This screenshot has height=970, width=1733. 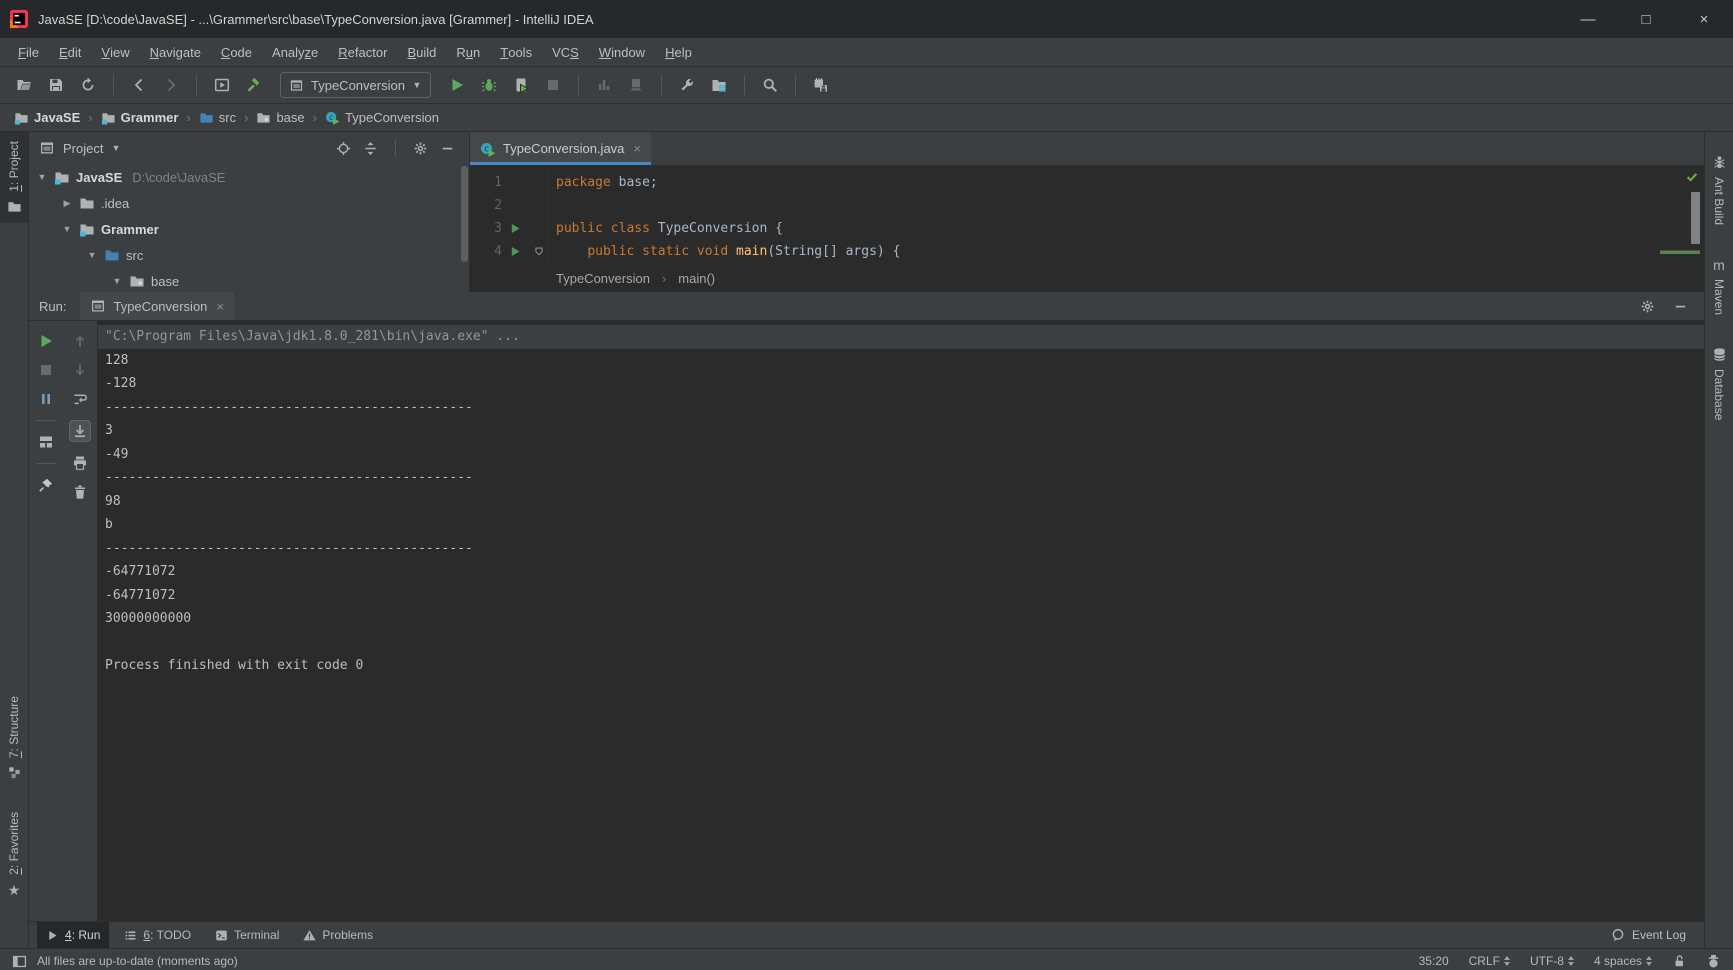 I want to click on breadcrumb-base: base, so click(x=280, y=117).